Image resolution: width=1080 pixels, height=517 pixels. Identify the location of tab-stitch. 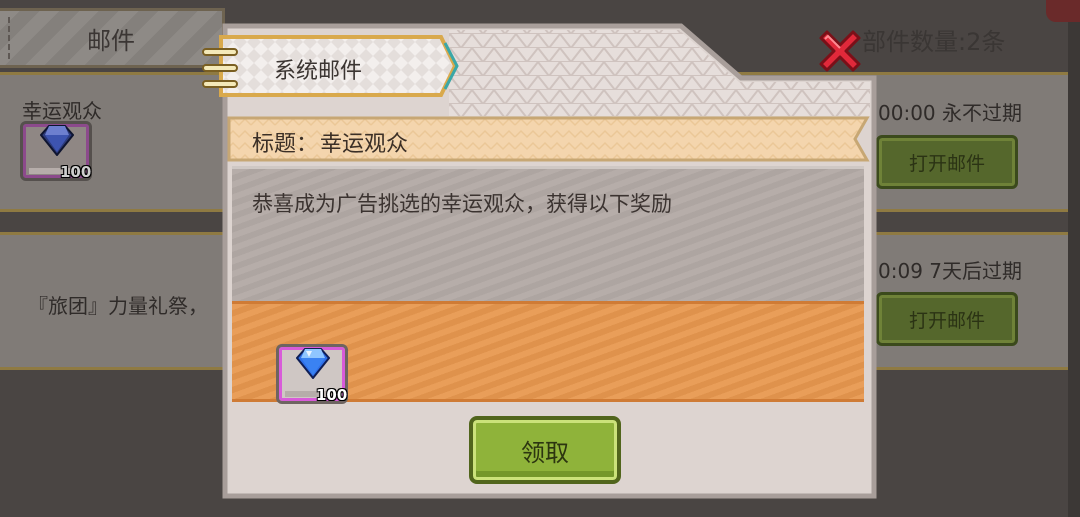
(9, 38).